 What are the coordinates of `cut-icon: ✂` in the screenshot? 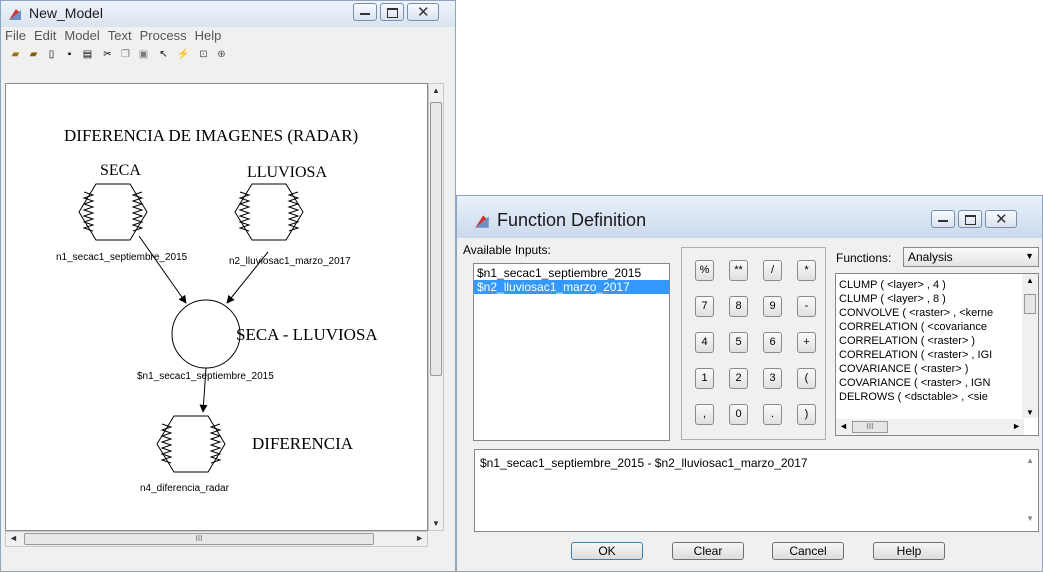 It's located at (107, 54).